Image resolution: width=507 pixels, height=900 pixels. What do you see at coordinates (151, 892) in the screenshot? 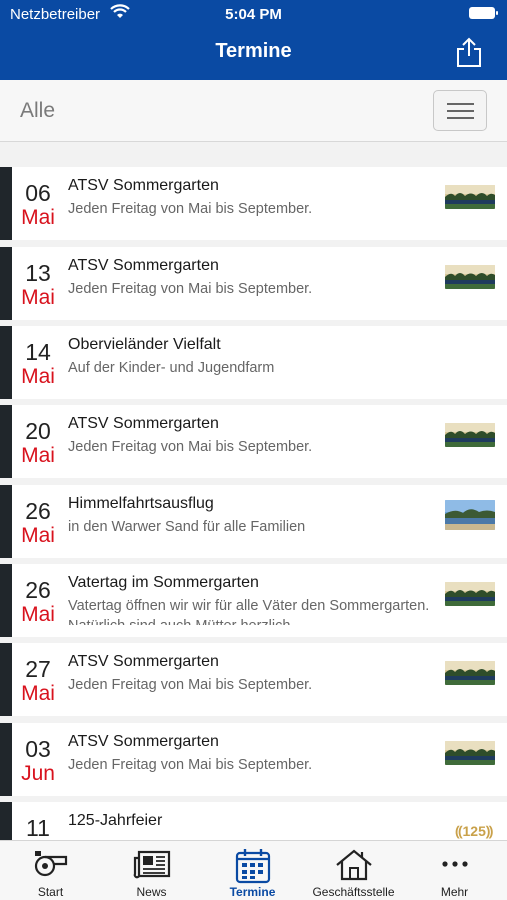
I see `tab-label: News` at bounding box center [151, 892].